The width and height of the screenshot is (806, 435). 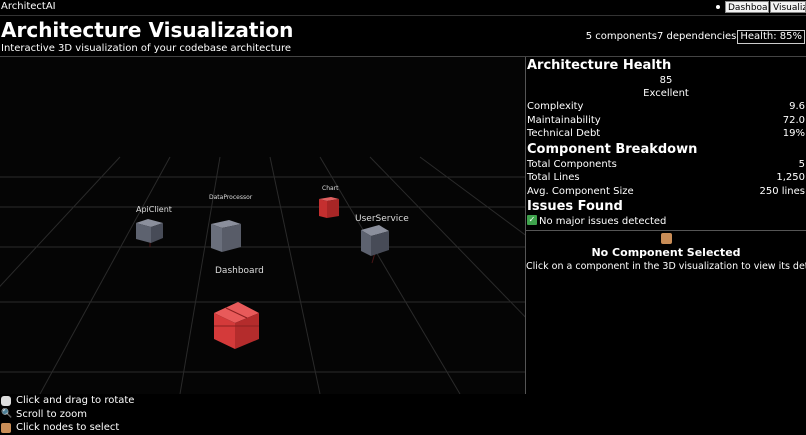 What do you see at coordinates (572, 164) in the screenshot?
I see `breakdown-label: Total Components` at bounding box center [572, 164].